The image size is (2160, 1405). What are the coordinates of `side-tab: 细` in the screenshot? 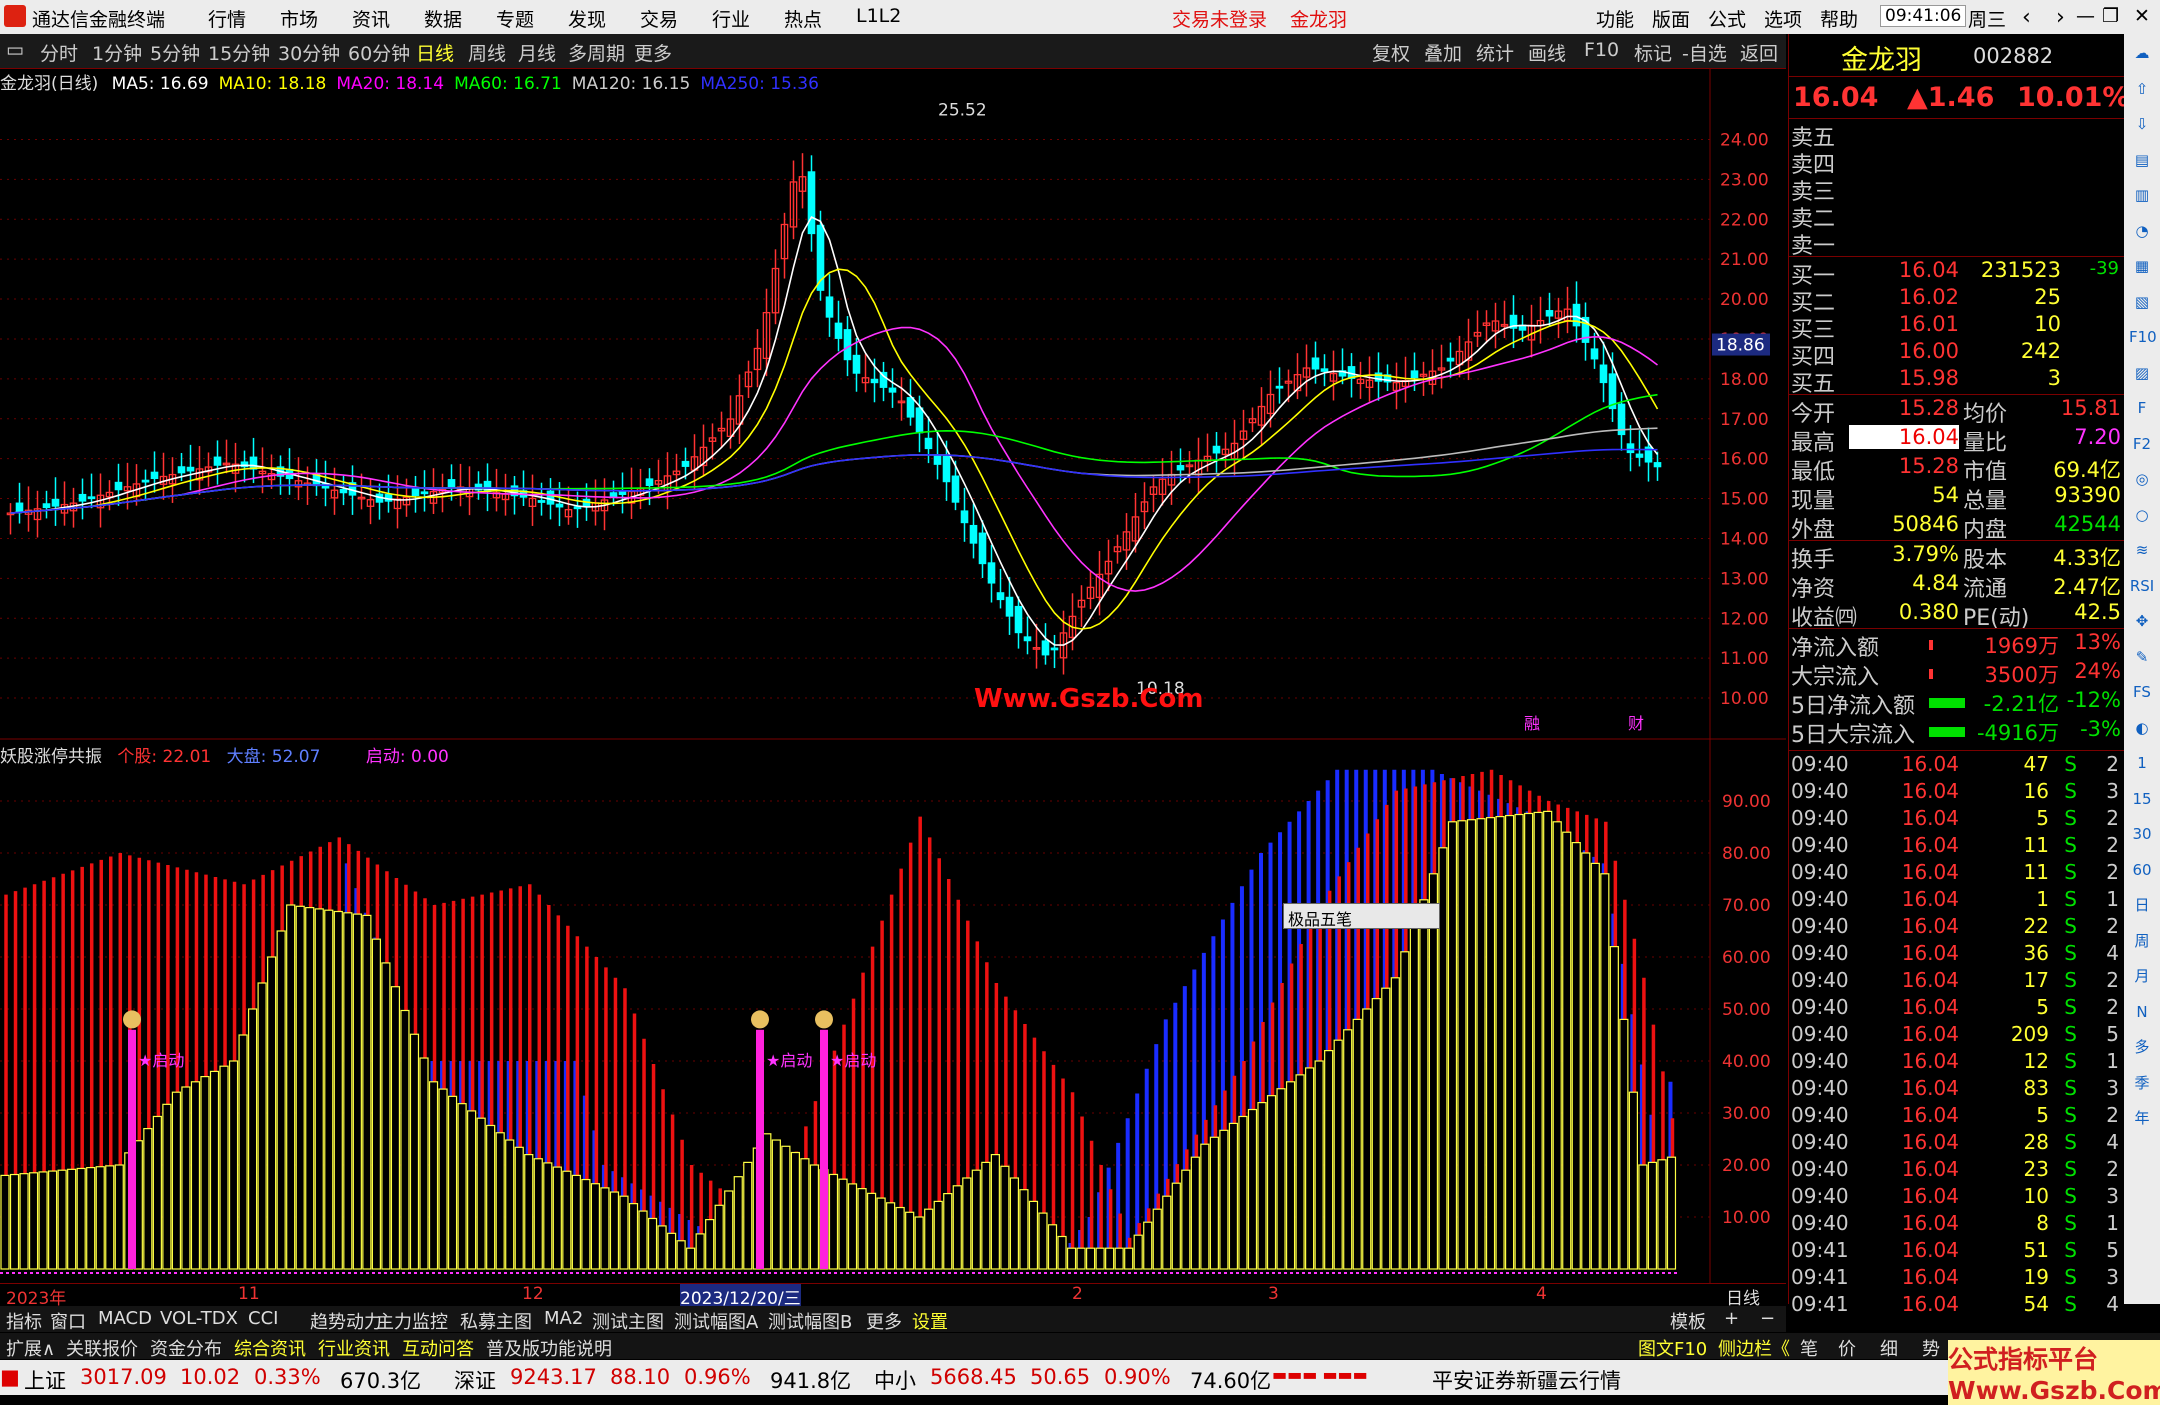 It's located at (1889, 1348).